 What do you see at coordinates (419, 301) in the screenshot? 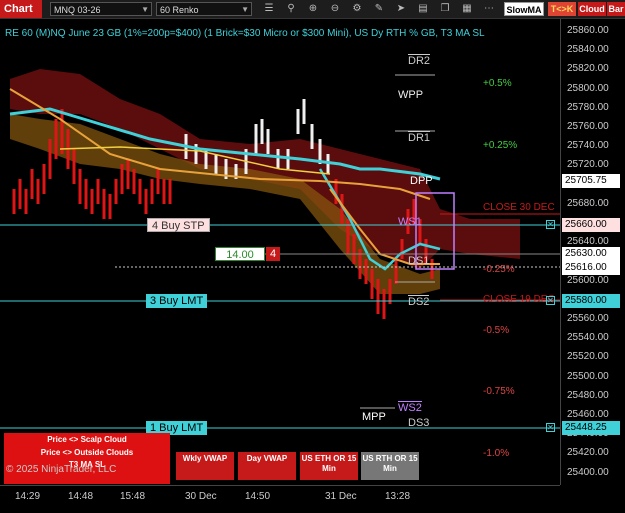
I see `pivot-ds2: DS2` at bounding box center [419, 301].